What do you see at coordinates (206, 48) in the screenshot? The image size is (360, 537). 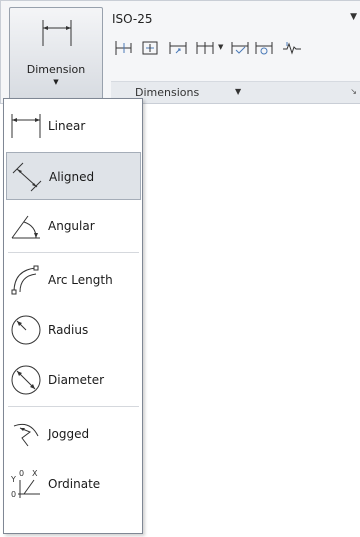 I see `dim-tool-4-icon` at bounding box center [206, 48].